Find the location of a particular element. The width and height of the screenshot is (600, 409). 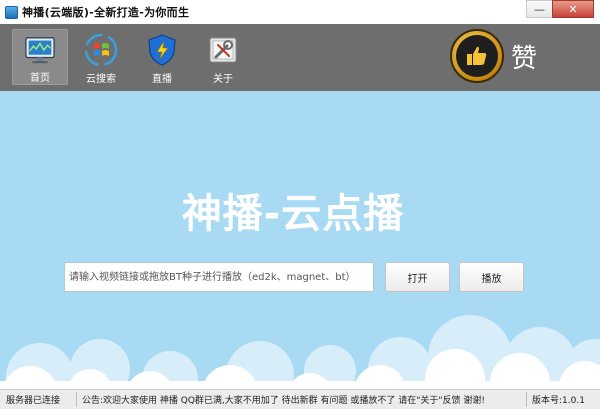

thumbs-up-icon is located at coordinates (477, 55).